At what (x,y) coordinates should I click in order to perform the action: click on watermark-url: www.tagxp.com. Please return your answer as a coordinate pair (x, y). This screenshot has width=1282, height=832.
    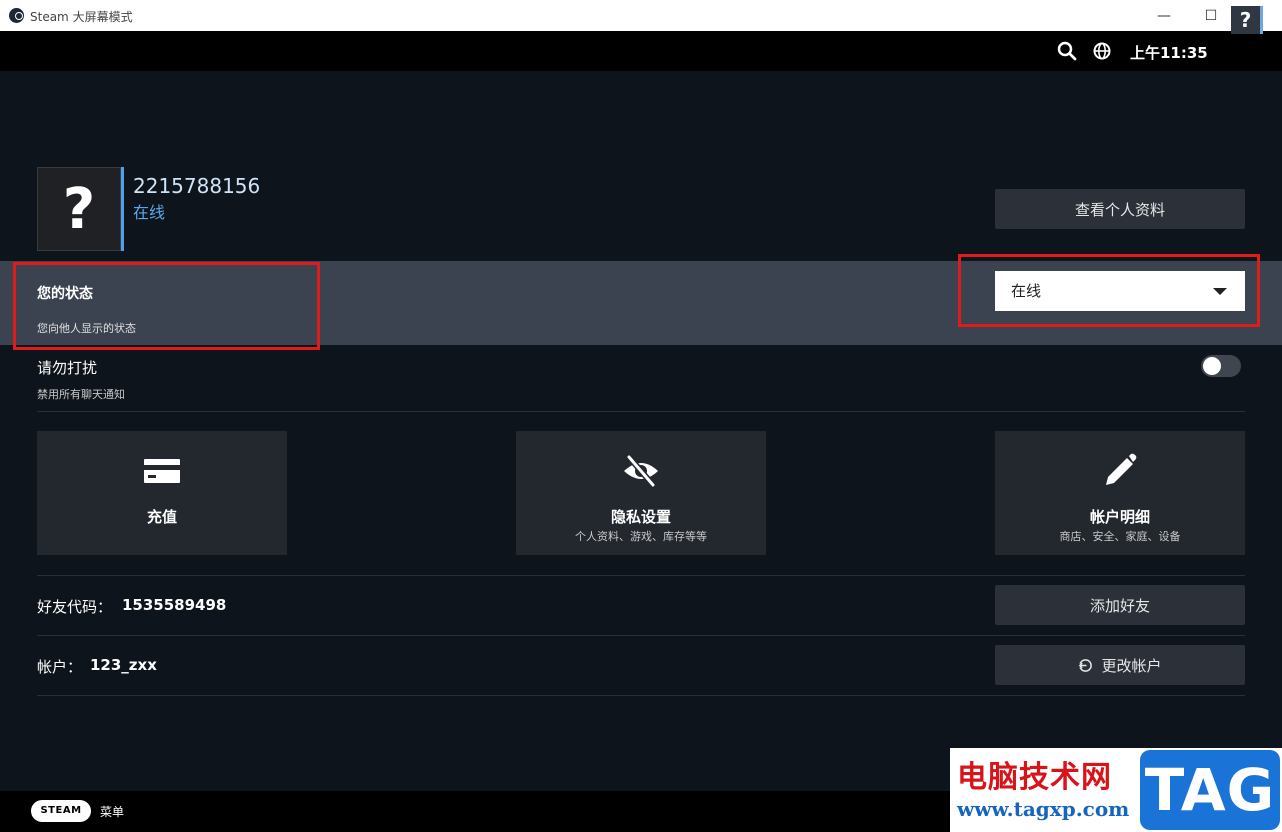
    Looking at the image, I should click on (1043, 809).